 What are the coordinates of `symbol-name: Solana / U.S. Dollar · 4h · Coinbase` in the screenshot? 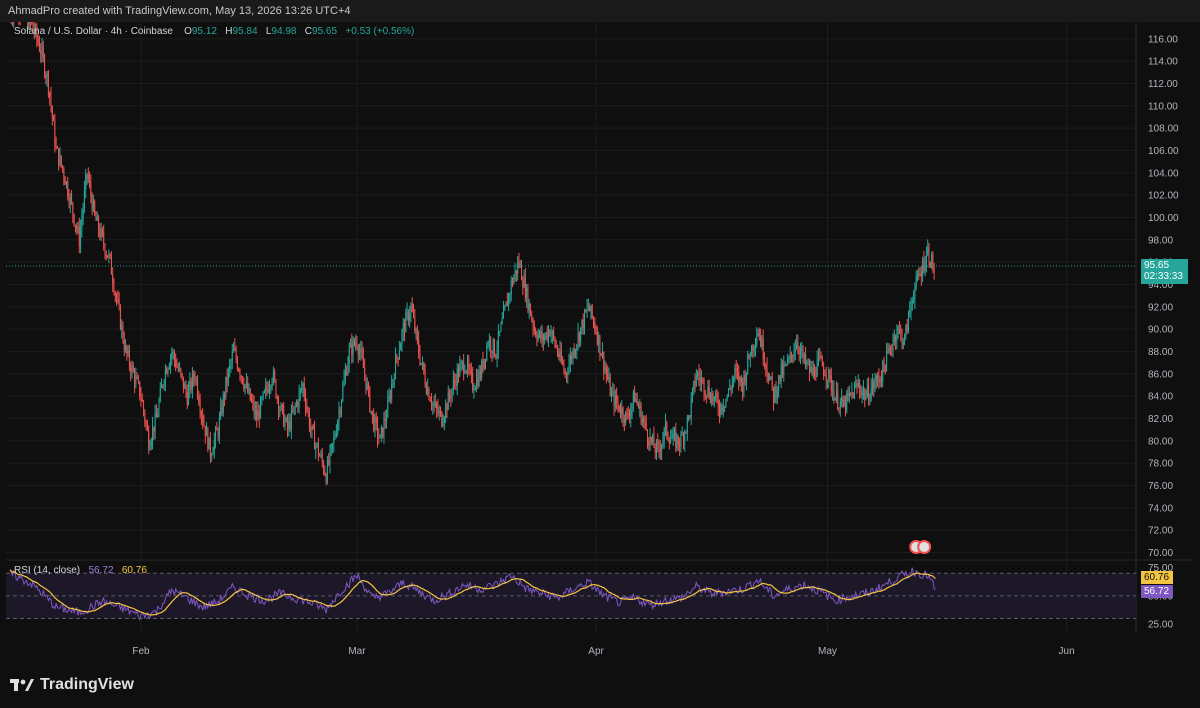 It's located at (93, 31).